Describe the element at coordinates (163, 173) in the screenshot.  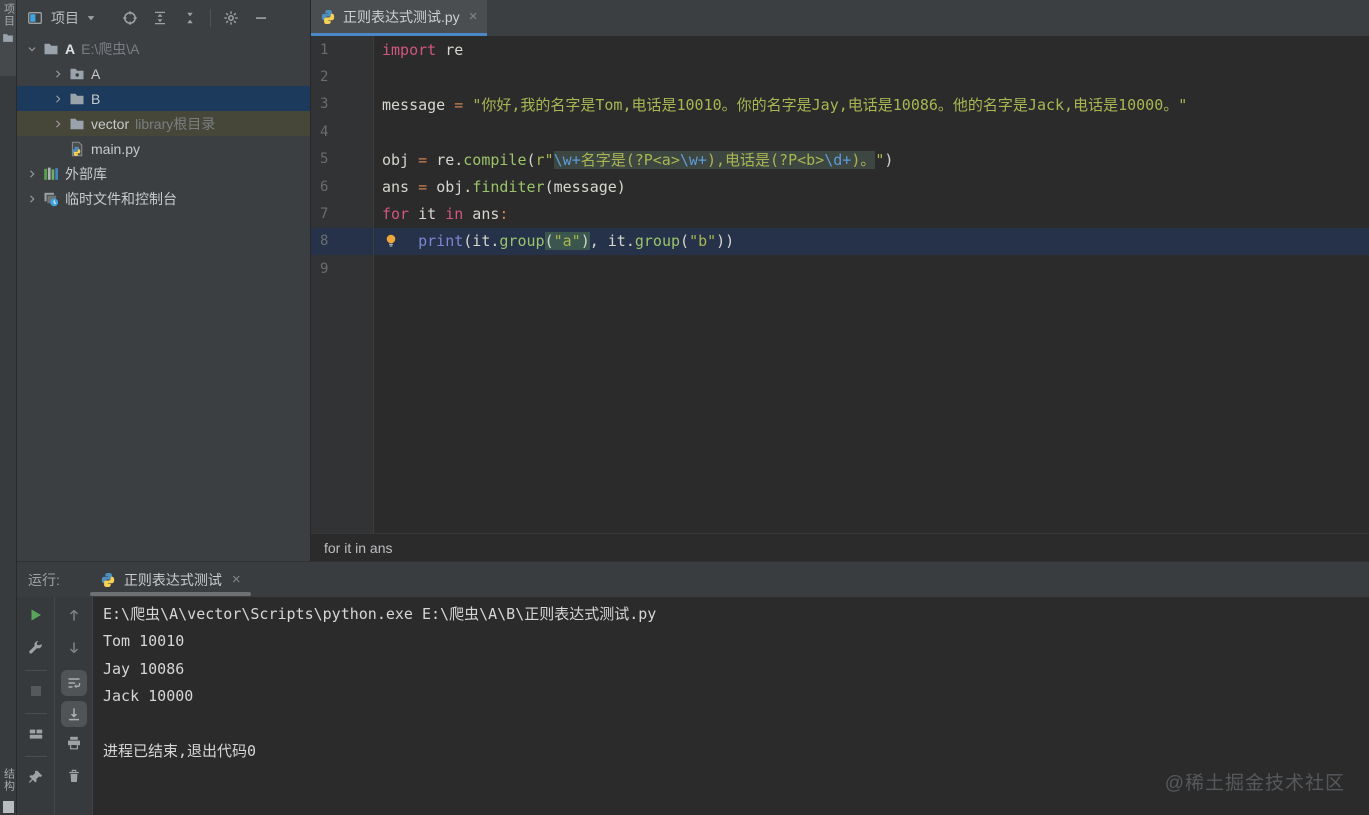
I see `tree-item-外部库: 外部库` at that location.